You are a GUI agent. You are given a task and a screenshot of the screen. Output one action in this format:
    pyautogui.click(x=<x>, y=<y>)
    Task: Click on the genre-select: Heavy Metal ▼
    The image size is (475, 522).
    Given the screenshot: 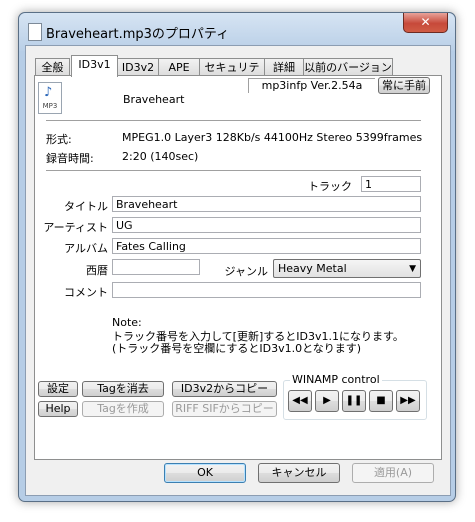 What is the action you would take?
    pyautogui.click(x=347, y=268)
    